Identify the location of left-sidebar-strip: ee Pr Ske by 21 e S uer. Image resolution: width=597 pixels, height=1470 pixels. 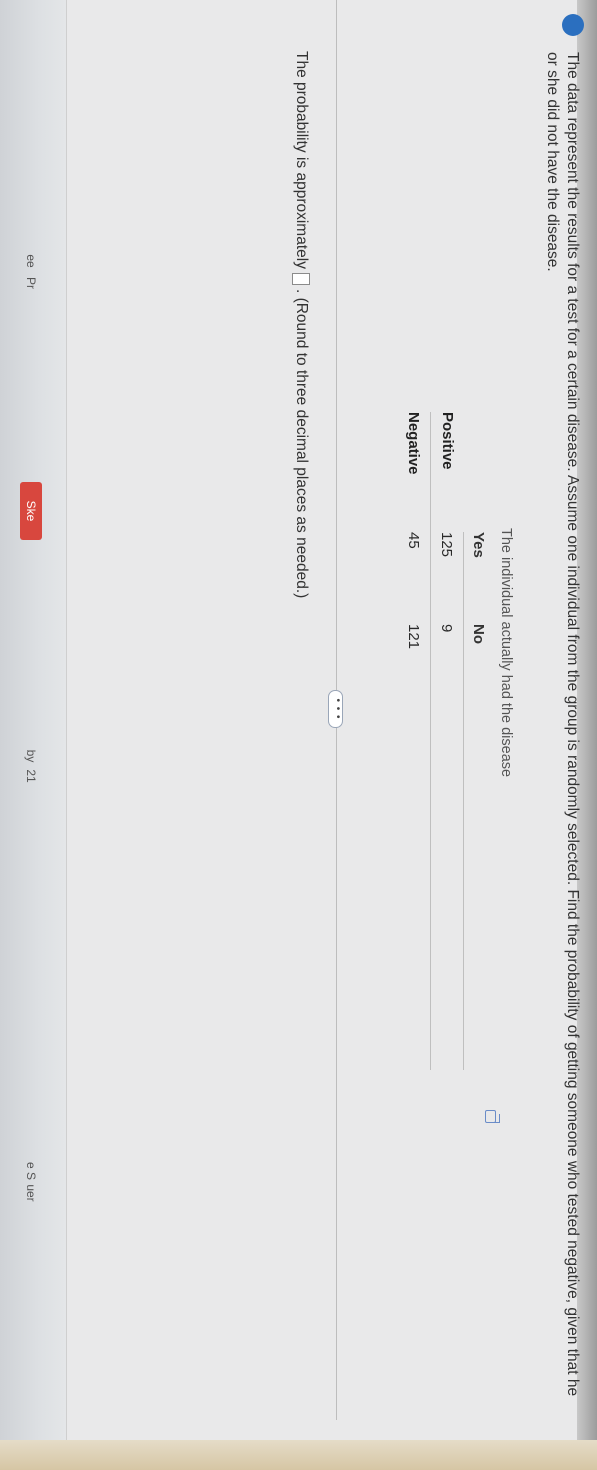
(33, 735).